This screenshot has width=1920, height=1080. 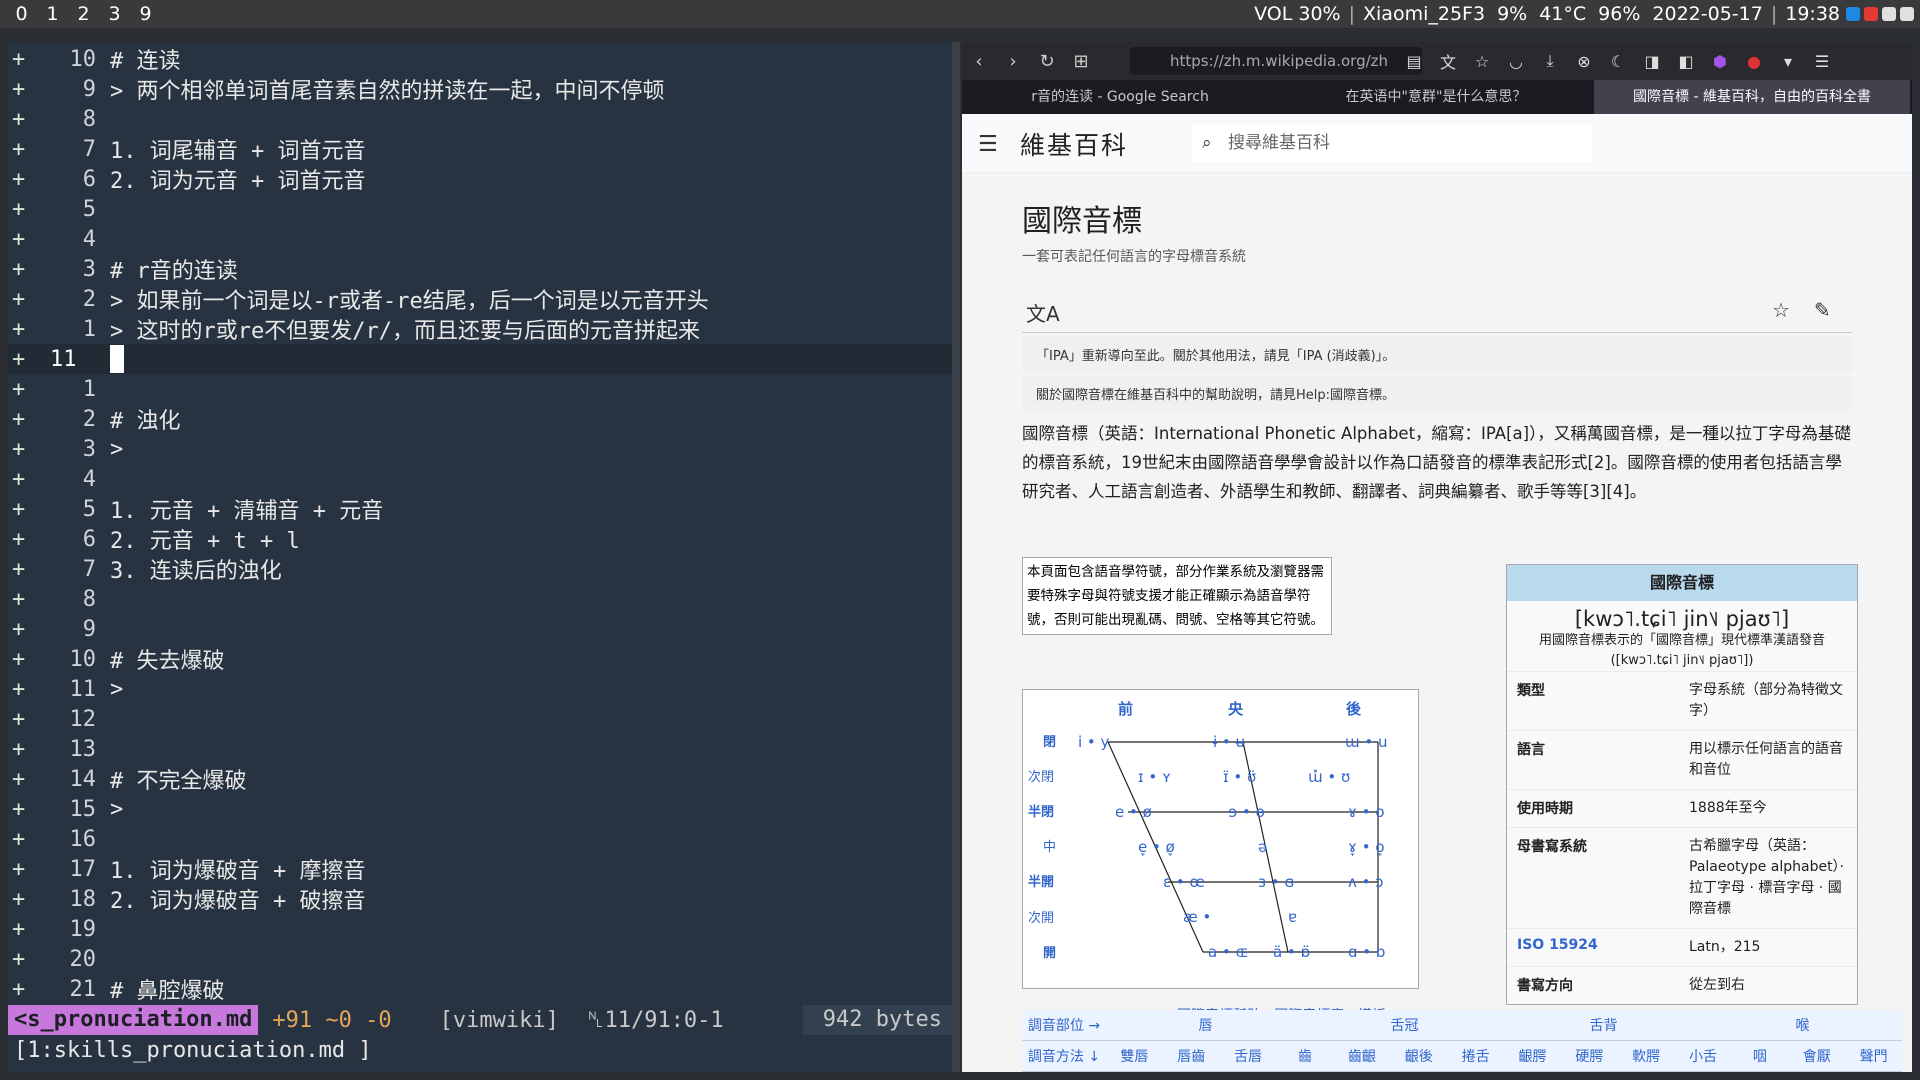 I want to click on line-number: 15, so click(x=83, y=809).